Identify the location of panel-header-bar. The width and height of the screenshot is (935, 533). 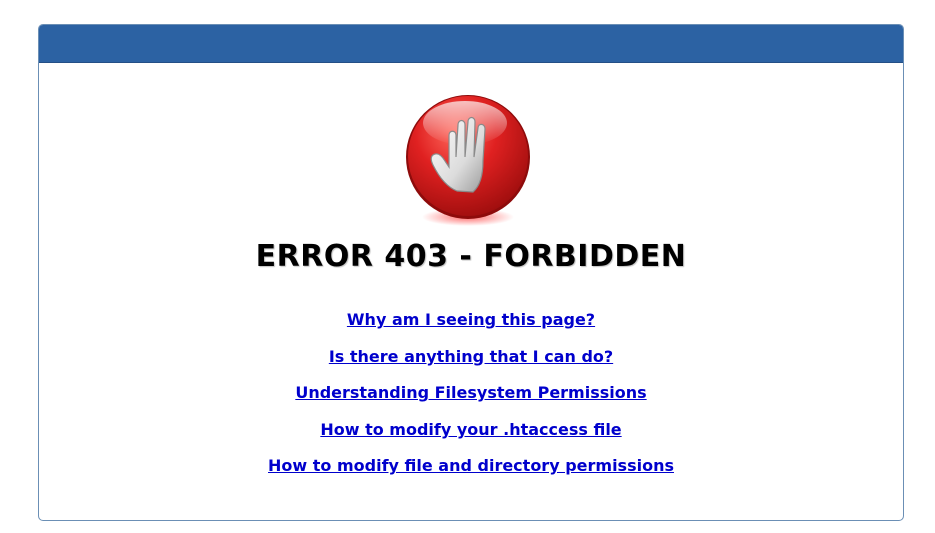
(471, 44).